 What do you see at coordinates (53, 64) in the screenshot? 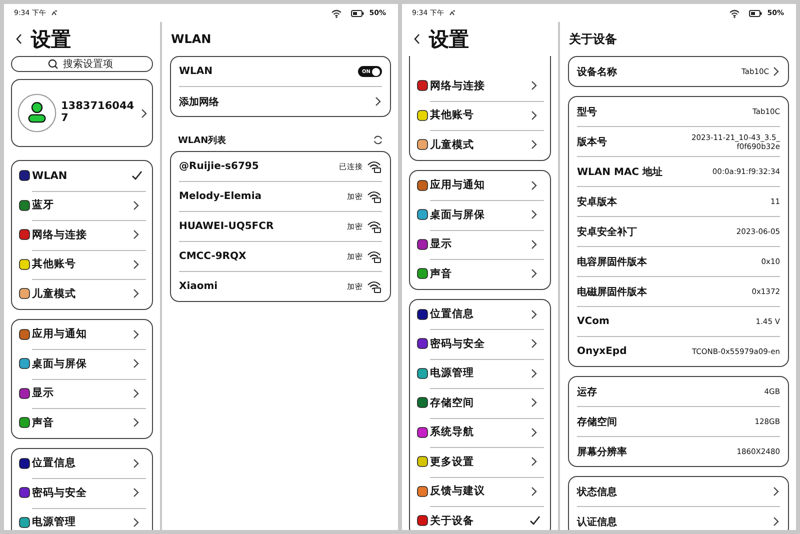
I see `search-icon` at bounding box center [53, 64].